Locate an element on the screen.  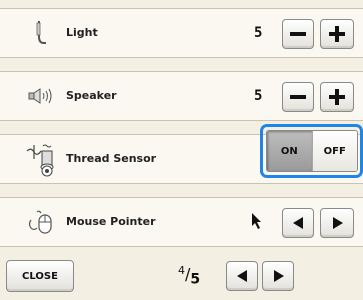
page-total: 5 is located at coordinates (195, 279).